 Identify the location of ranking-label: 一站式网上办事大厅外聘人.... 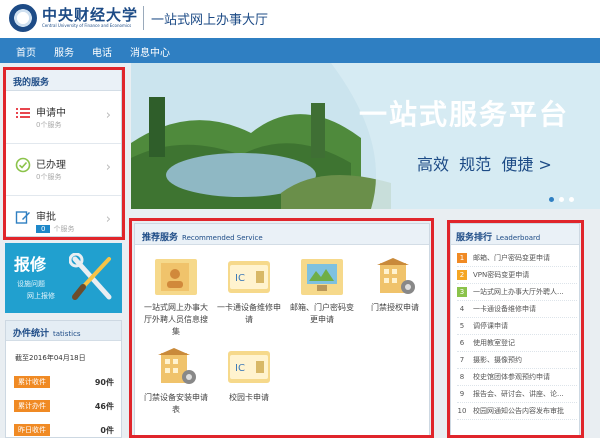
(518, 292).